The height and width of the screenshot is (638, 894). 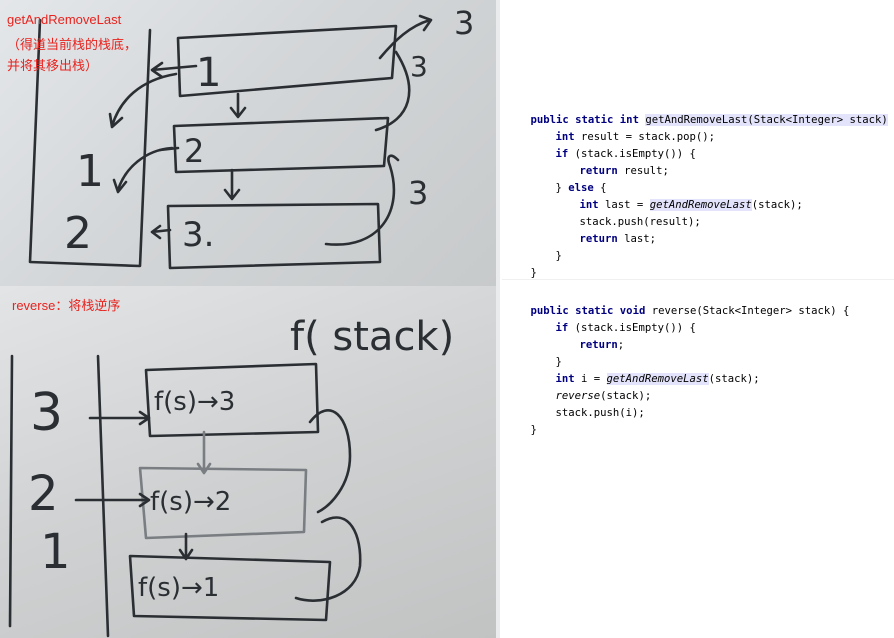 I want to click on frame-label-1: f(s)→3, so click(x=194, y=402).